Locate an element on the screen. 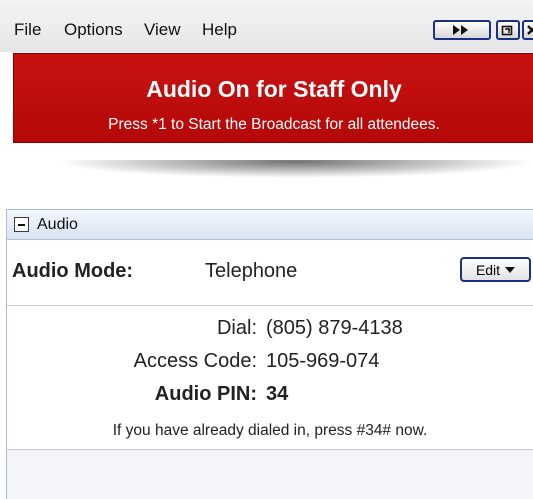 This screenshot has width=533, height=499. access-code-label: Access Code: is located at coordinates (195, 361).